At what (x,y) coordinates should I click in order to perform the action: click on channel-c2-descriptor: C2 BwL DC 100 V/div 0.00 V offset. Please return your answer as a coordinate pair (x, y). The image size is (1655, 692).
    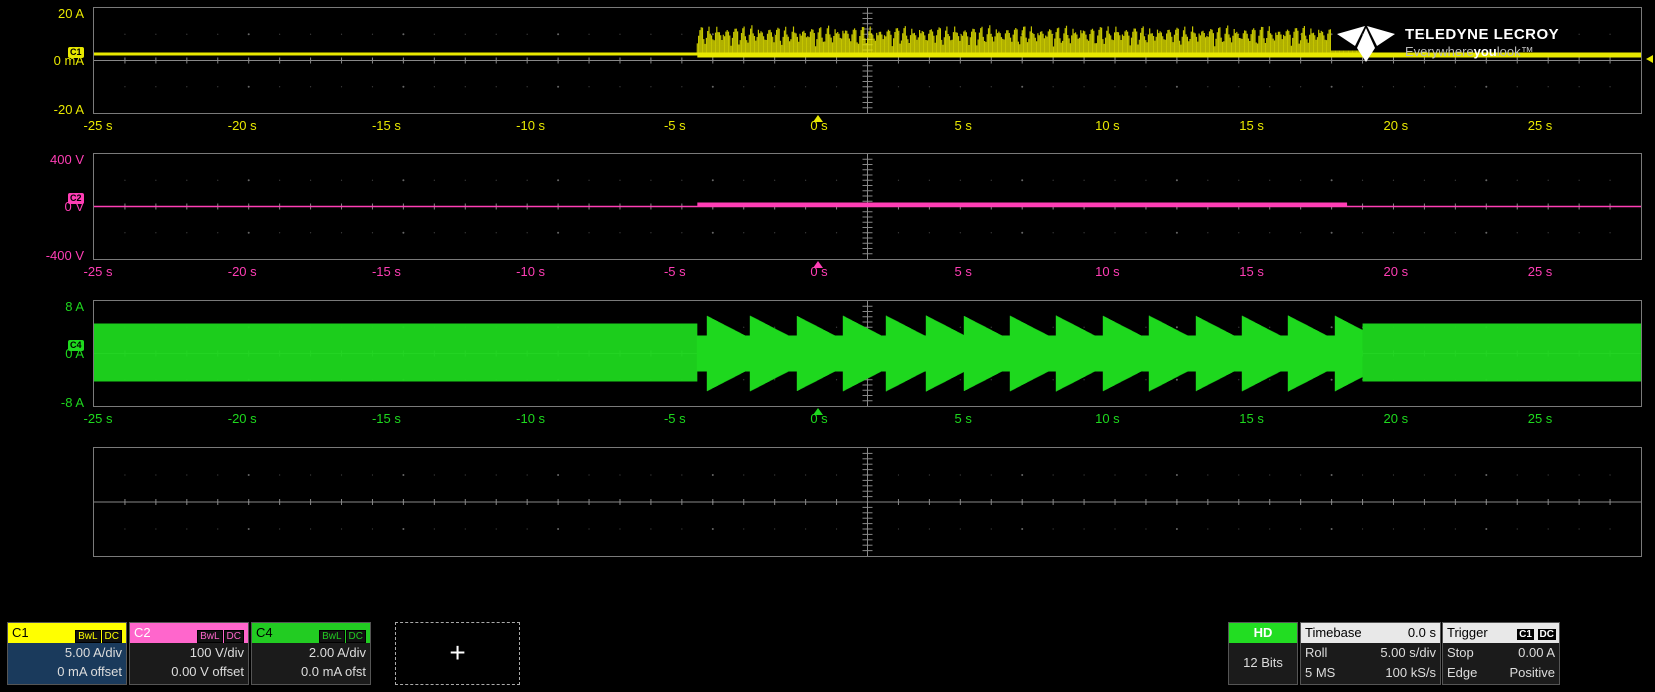
    Looking at the image, I should click on (189, 653).